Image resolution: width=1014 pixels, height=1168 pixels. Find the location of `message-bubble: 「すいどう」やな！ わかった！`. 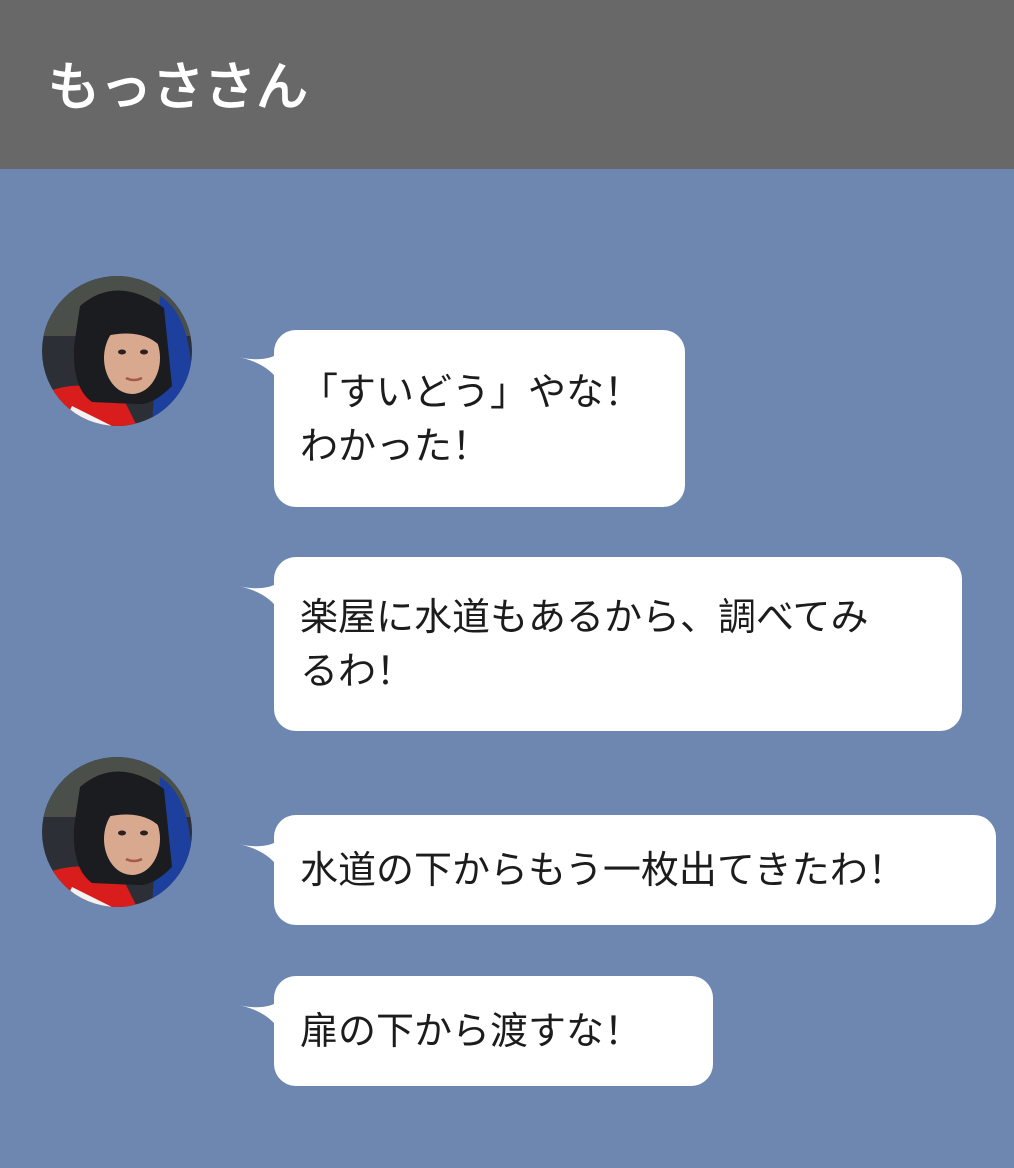

message-bubble: 「すいどう」やな！ わかった！ is located at coordinates (479, 418).